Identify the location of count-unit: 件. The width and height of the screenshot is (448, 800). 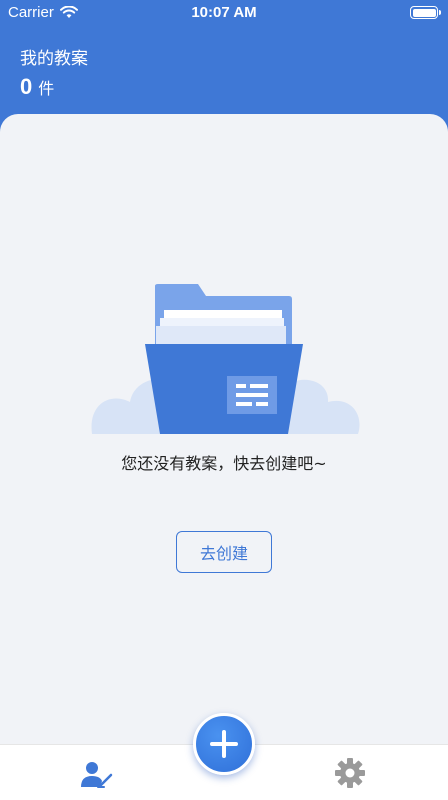
(46, 88).